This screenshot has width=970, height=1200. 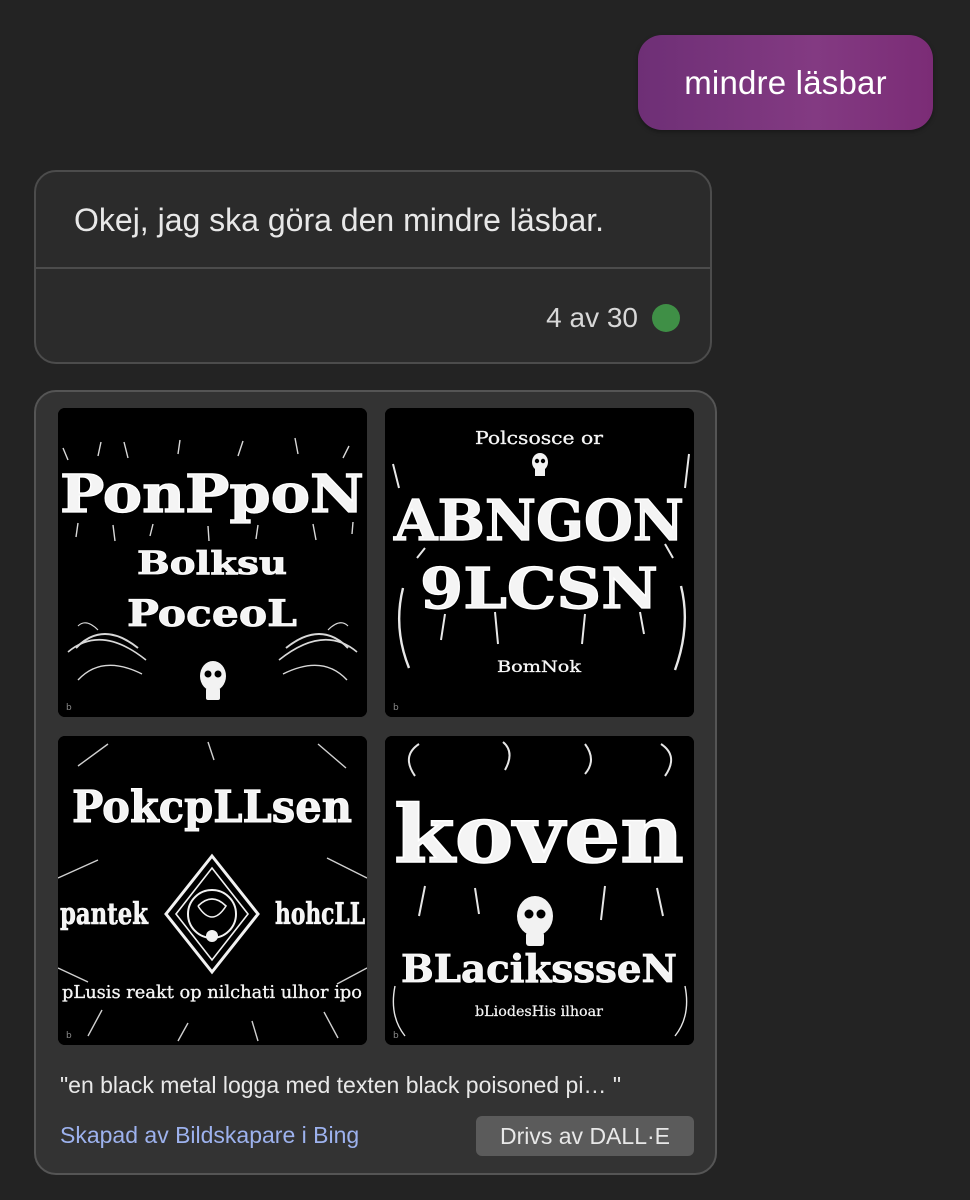 I want to click on image-1-logo-line-2: Bolksu, so click(x=212, y=563).